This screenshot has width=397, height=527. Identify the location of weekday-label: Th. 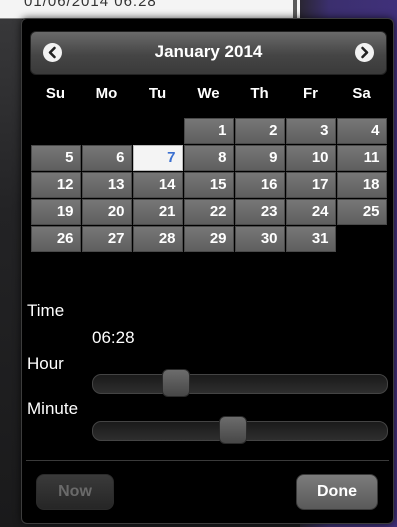
(259, 93).